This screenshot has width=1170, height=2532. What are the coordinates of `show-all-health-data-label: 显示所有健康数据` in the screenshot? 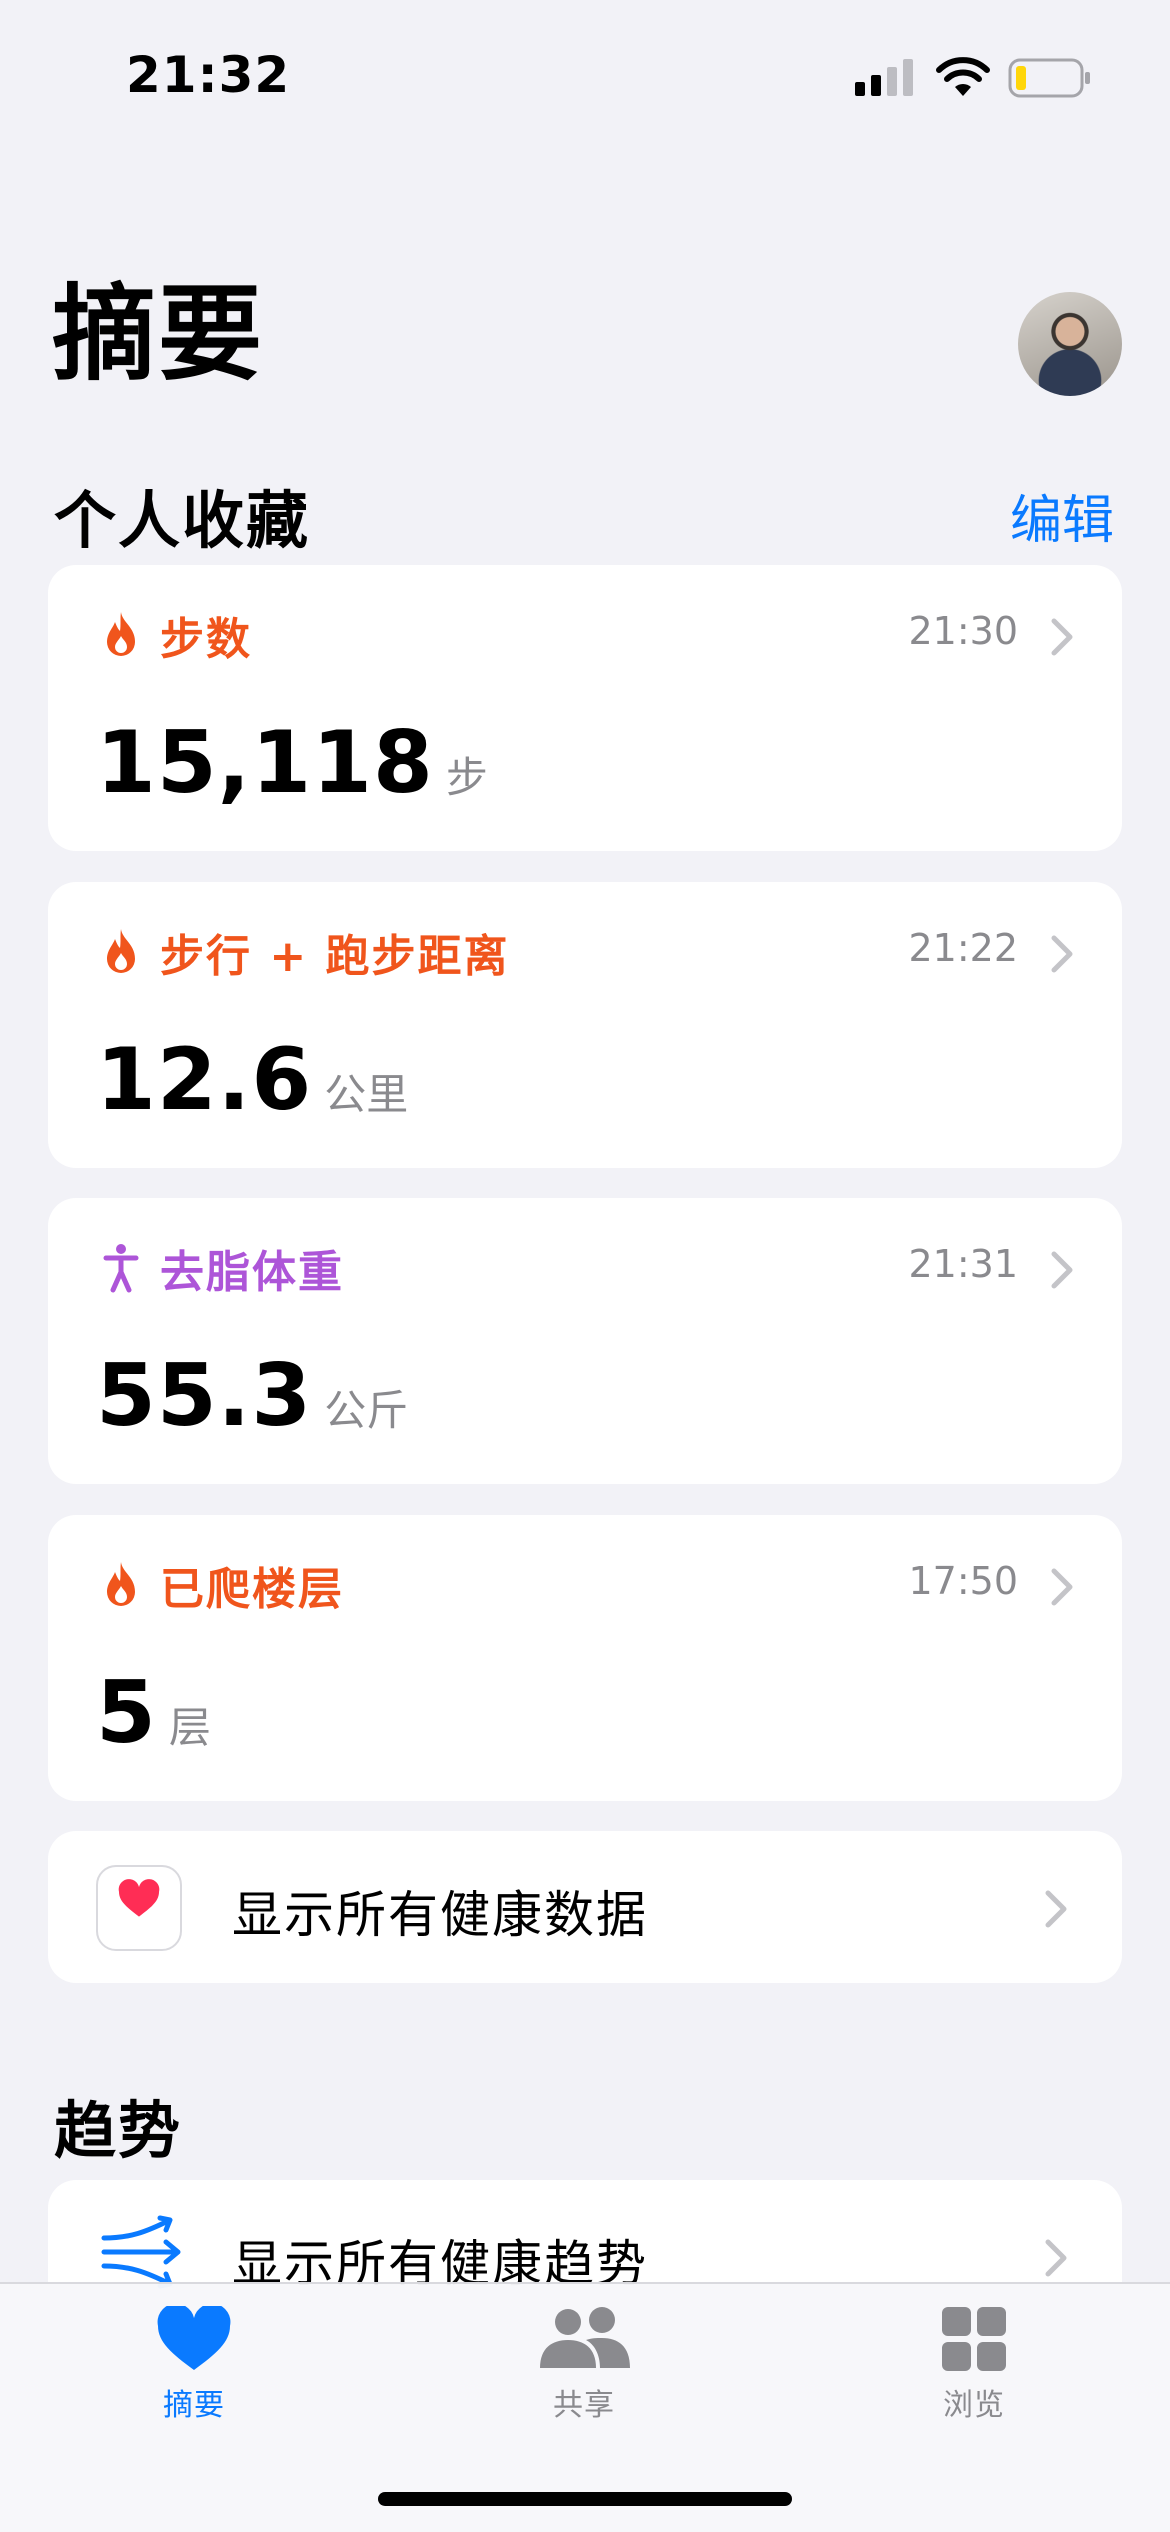 It's located at (440, 1915).